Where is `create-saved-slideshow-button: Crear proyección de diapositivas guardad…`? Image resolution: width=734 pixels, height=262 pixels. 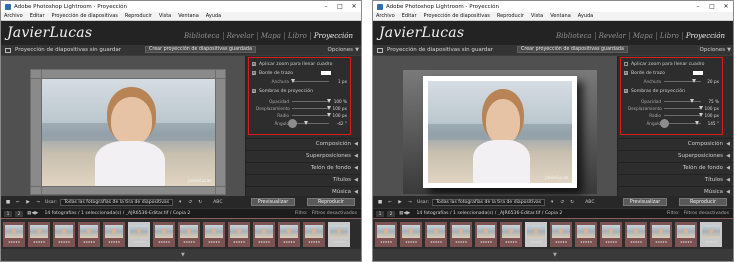
create-saved-slideshow-button: Crear proyección de diapositivas guardad… is located at coordinates (572, 49).